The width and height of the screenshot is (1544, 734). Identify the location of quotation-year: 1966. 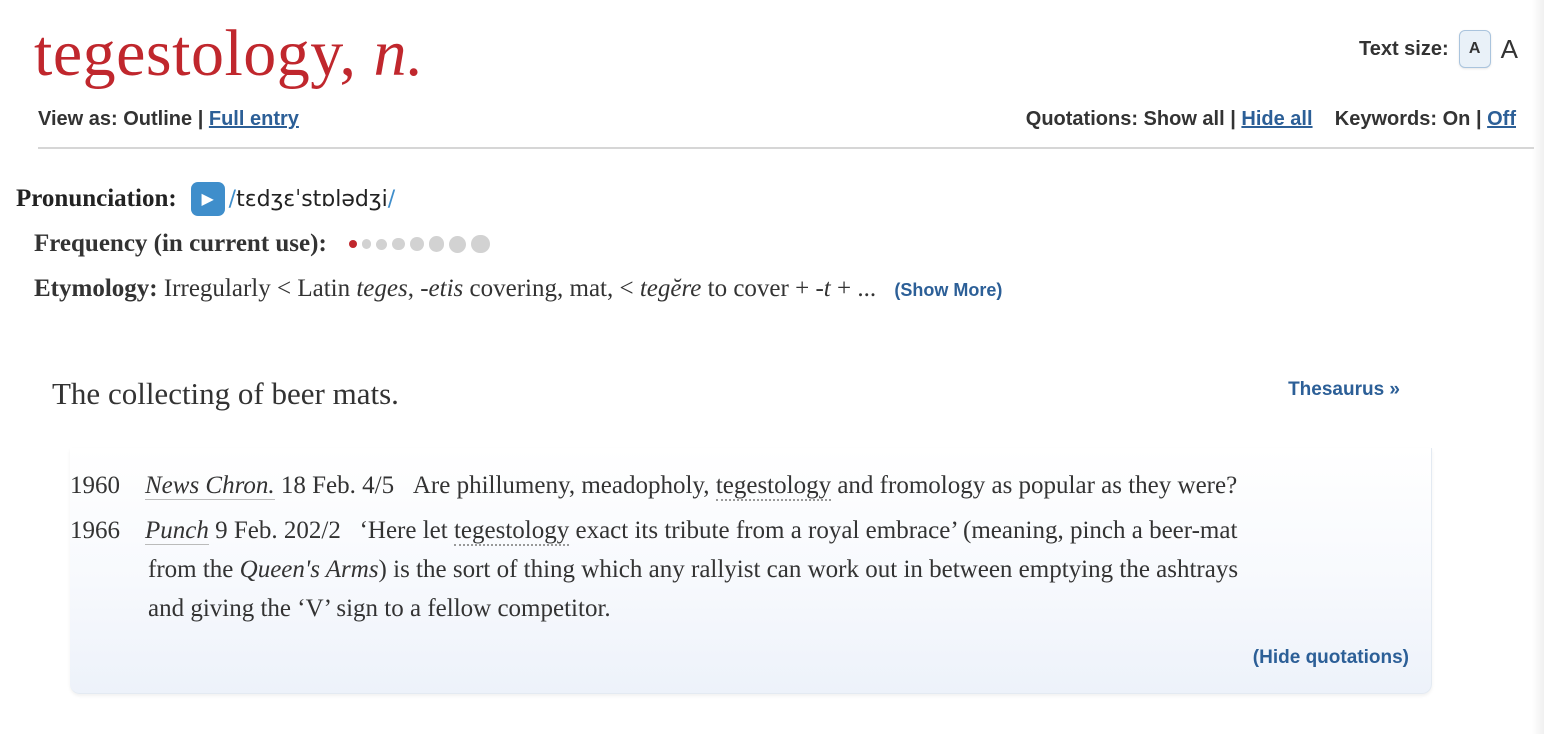
(95, 530).